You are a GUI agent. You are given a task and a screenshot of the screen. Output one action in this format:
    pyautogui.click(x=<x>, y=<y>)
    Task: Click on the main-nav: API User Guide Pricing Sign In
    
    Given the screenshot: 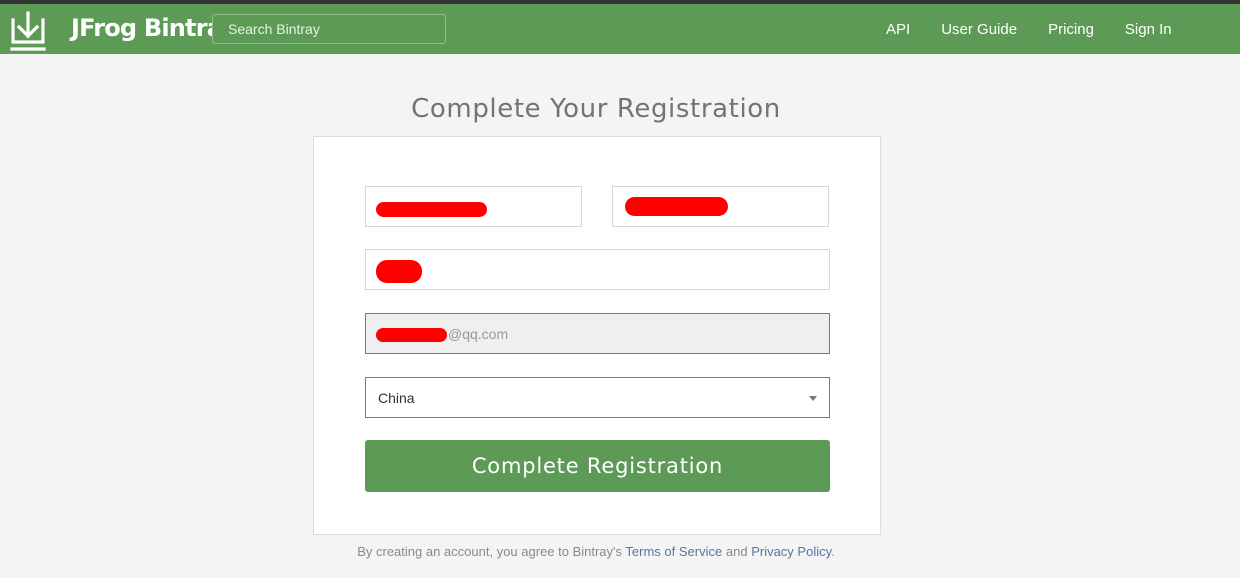 What is the action you would take?
    pyautogui.click(x=1044, y=29)
    